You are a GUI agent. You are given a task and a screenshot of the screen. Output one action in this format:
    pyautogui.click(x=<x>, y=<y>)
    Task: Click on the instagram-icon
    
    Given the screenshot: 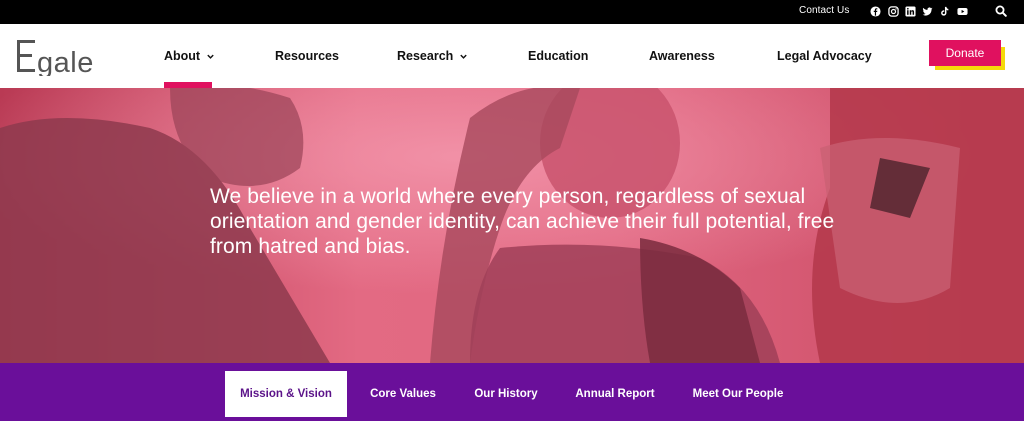 What is the action you would take?
    pyautogui.click(x=893, y=11)
    